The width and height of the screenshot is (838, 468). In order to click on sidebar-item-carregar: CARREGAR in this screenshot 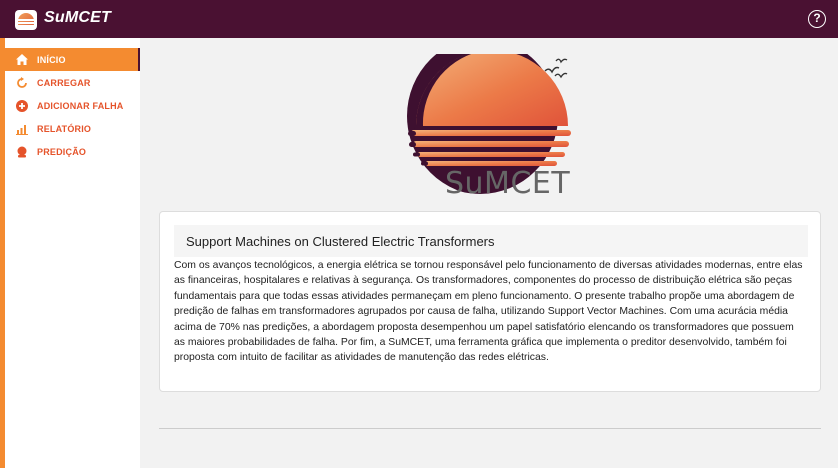, I will do `click(72, 82)`.